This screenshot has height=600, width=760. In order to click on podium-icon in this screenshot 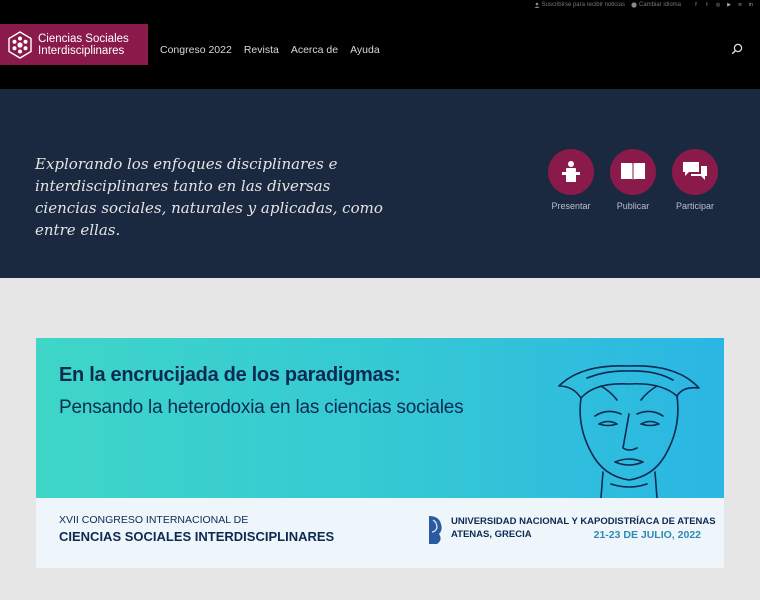, I will do `click(571, 171)`.